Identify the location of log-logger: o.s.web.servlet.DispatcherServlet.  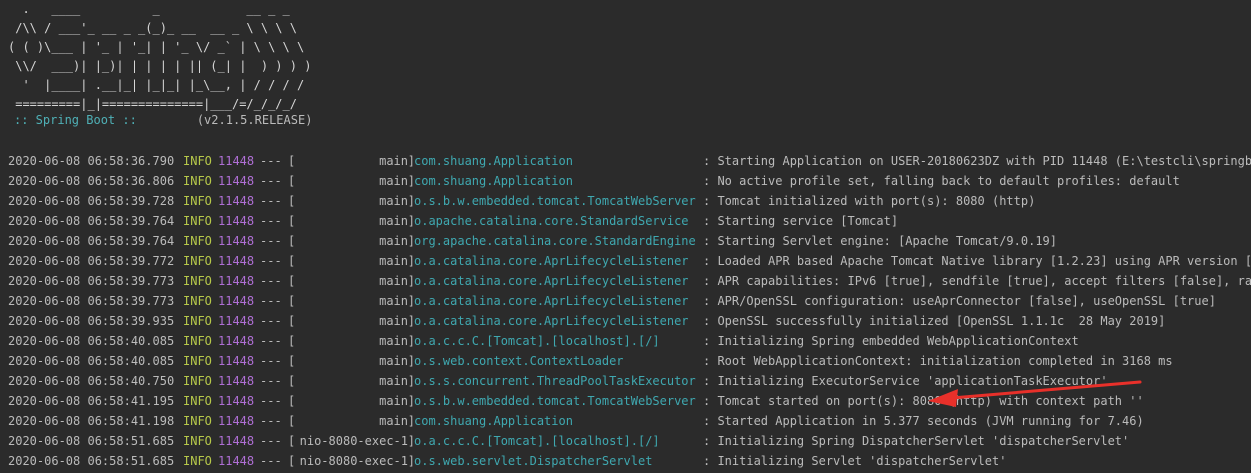
(533, 461).